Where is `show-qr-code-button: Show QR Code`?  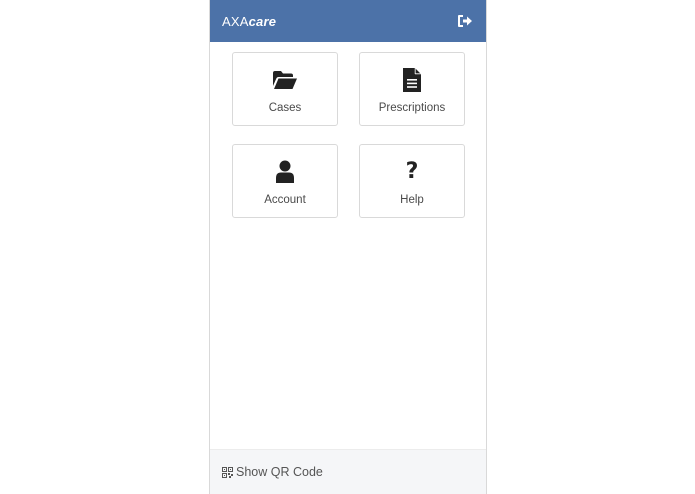
show-qr-code-button: Show QR Code is located at coordinates (348, 471).